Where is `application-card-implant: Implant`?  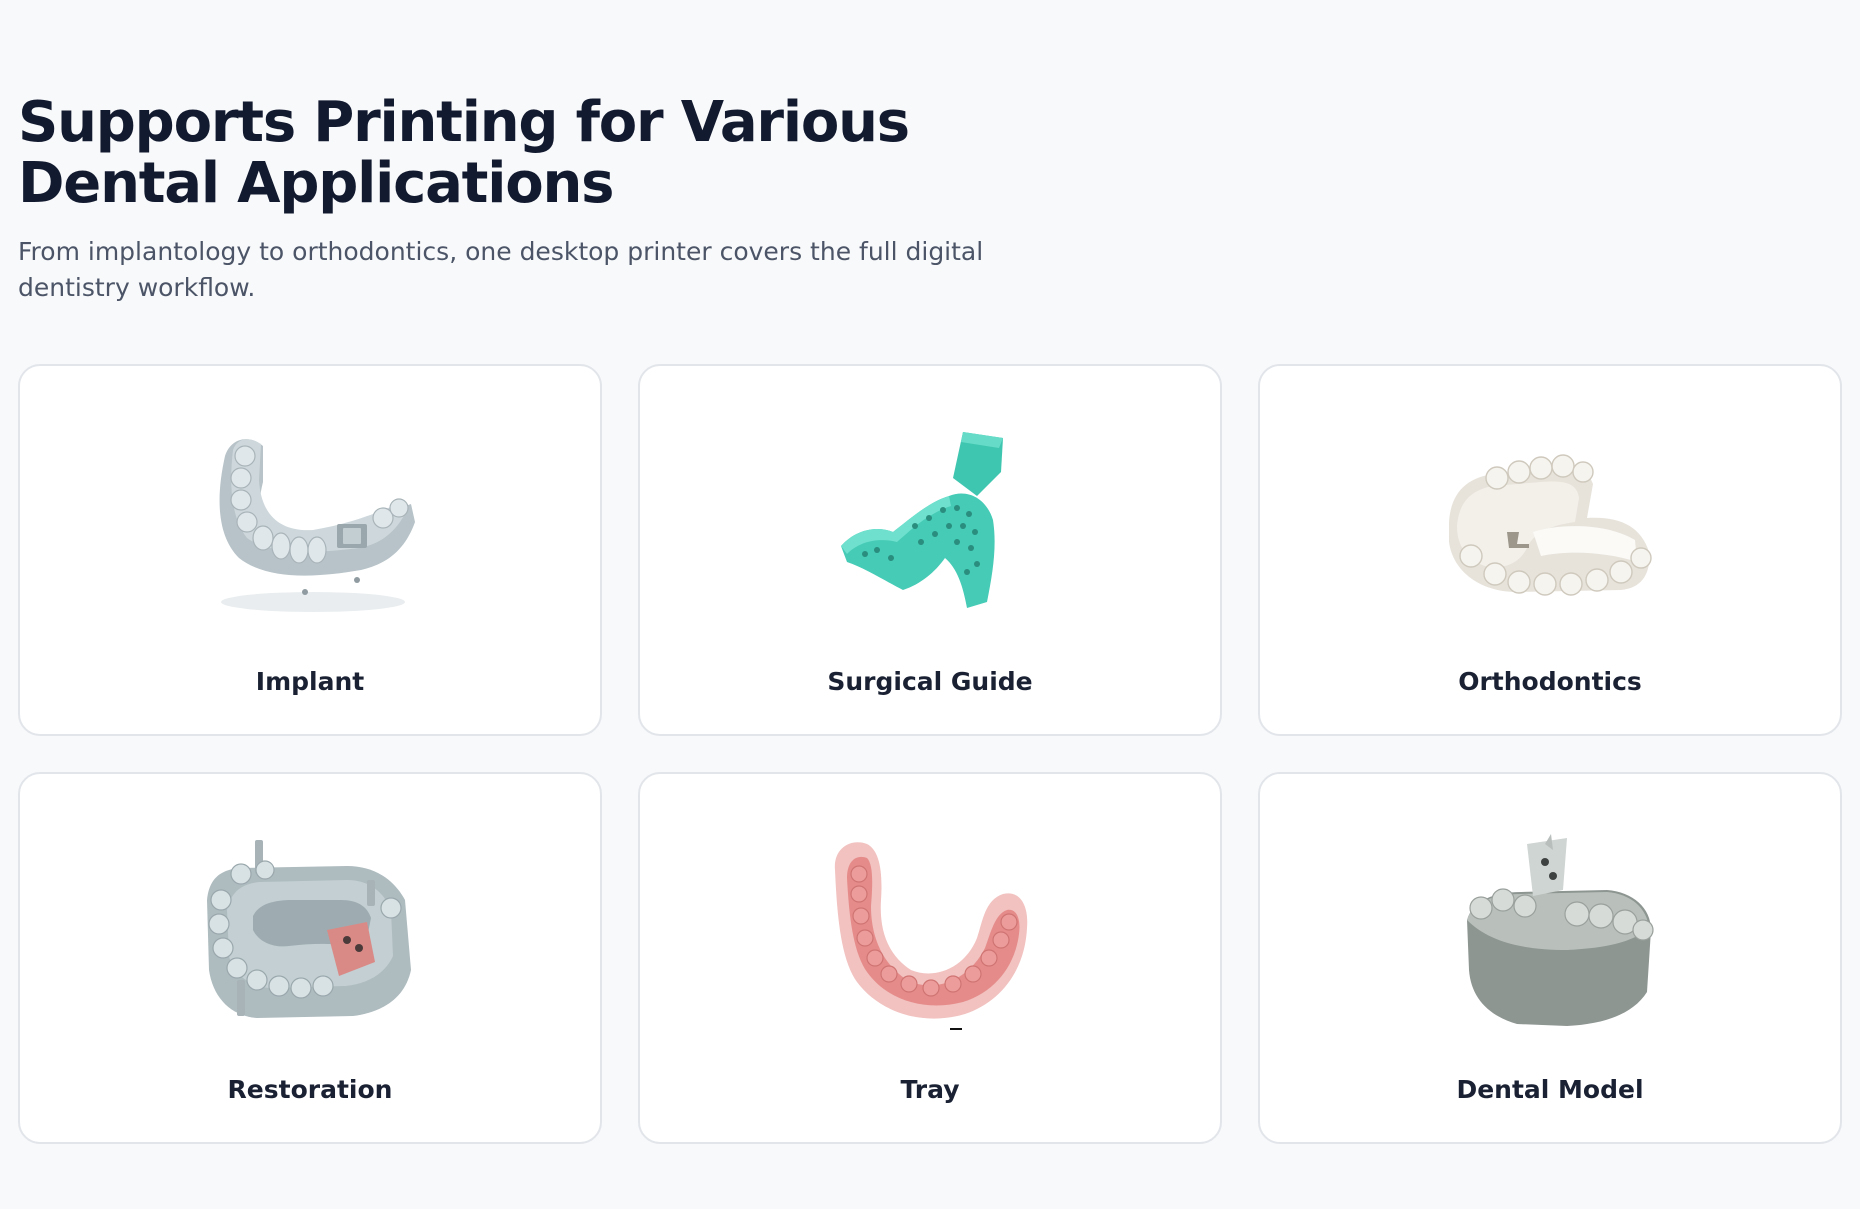
application-card-implant: Implant is located at coordinates (310, 550).